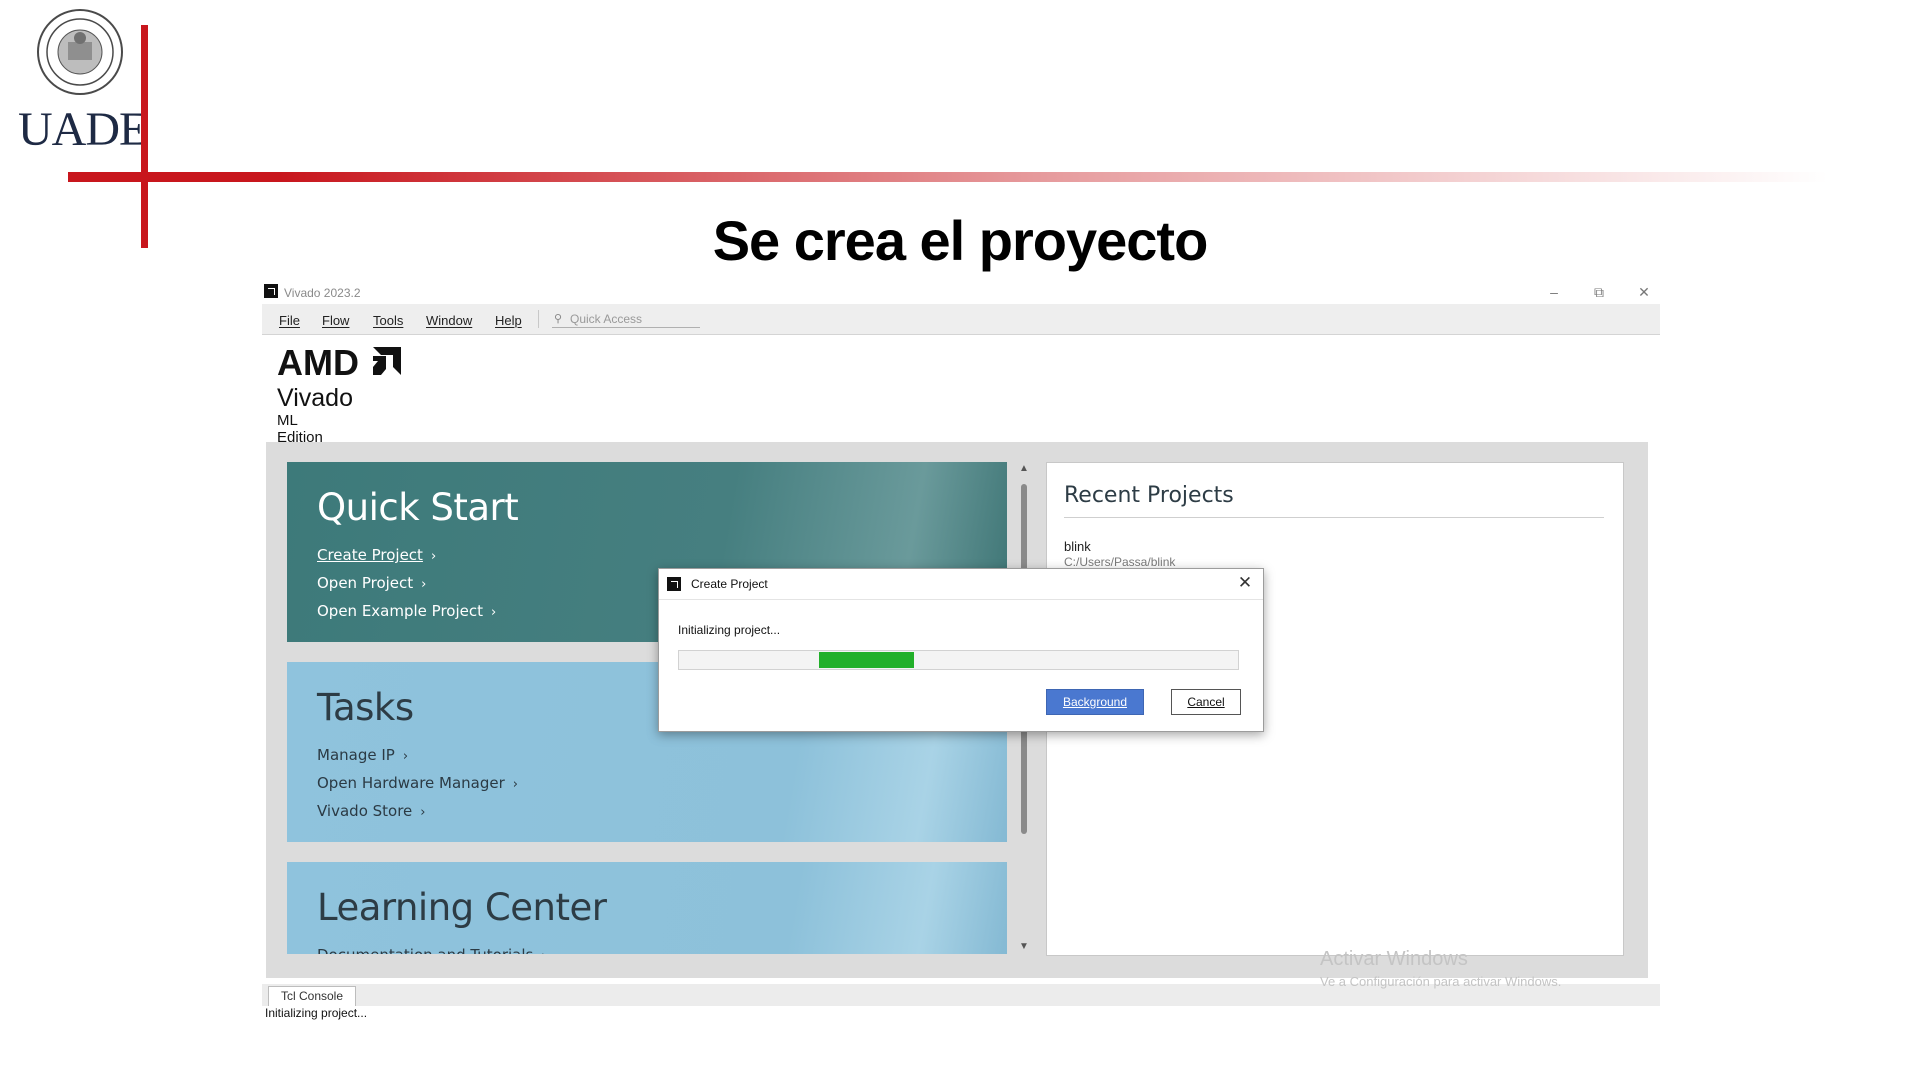  I want to click on learning-center-title: Learning Center, so click(462, 907).